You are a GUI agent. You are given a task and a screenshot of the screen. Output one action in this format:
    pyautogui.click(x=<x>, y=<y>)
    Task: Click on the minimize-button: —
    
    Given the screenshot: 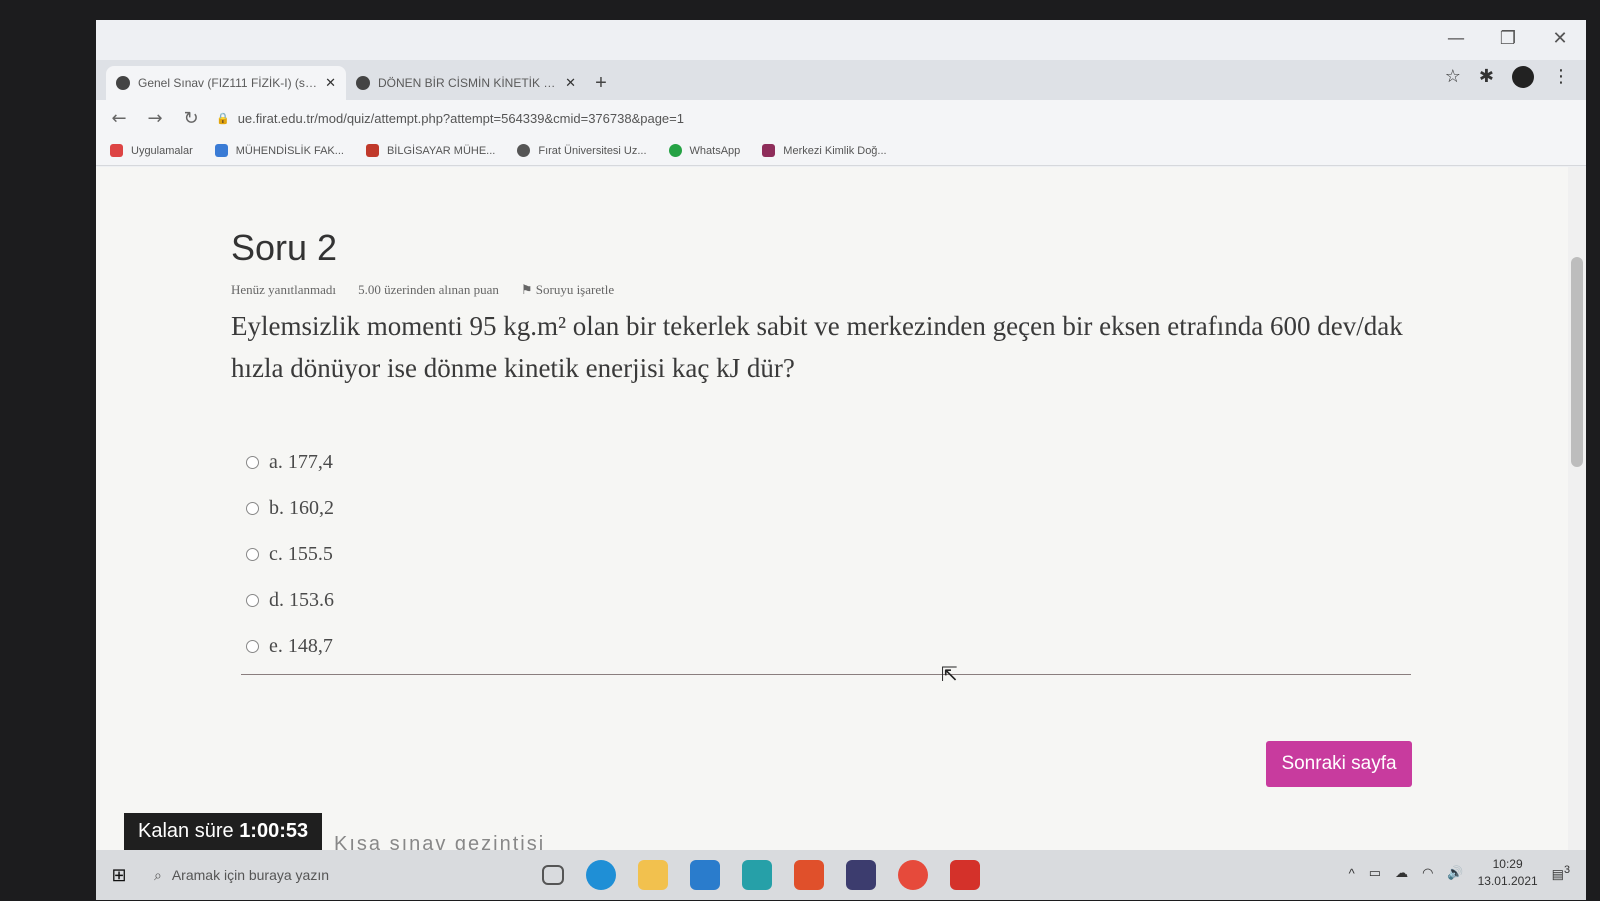 What is the action you would take?
    pyautogui.click(x=1456, y=38)
    